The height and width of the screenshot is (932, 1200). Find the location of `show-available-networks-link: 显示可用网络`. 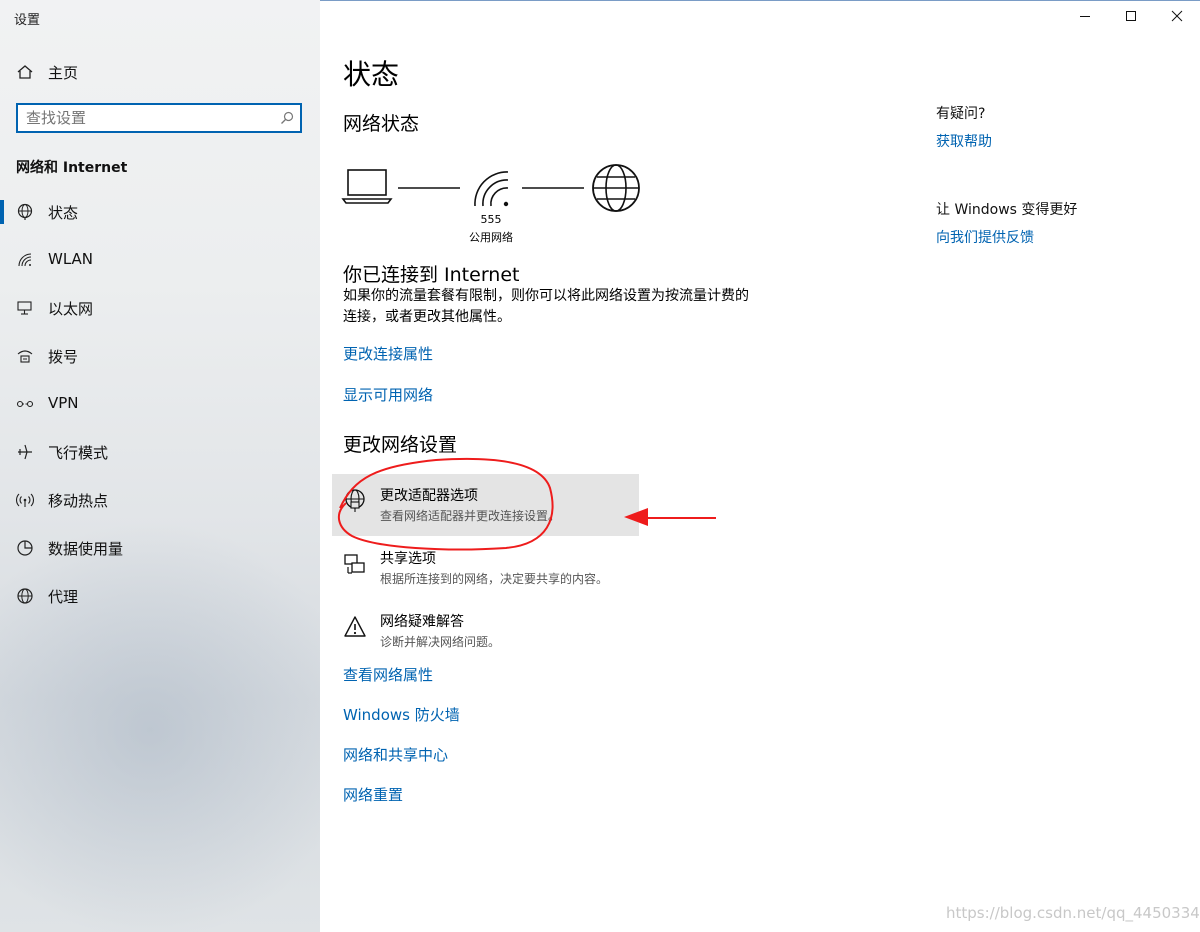

show-available-networks-link: 显示可用网络 is located at coordinates (388, 394).